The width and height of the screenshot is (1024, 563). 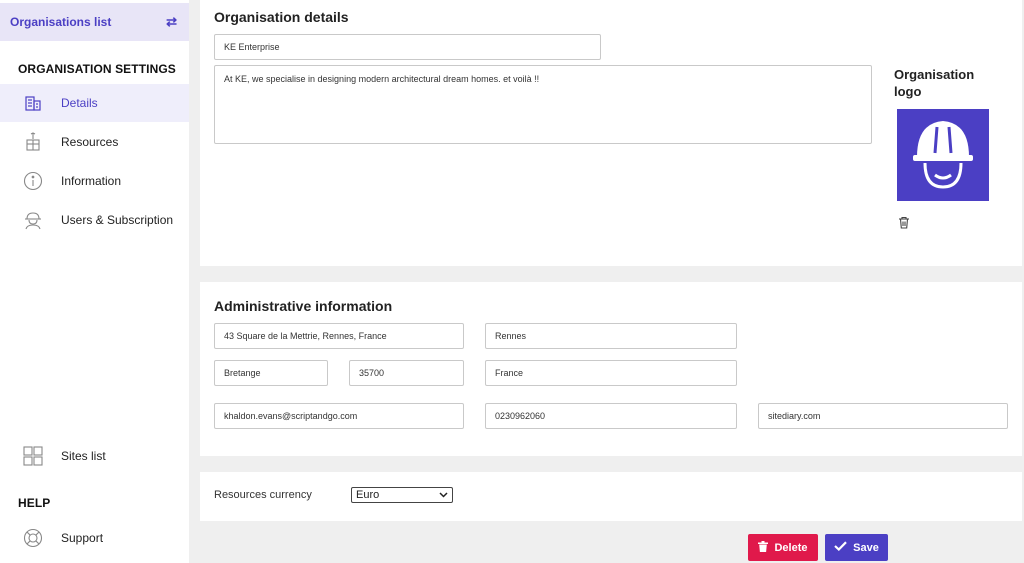 I want to click on grid-icon, so click(x=33, y=456).